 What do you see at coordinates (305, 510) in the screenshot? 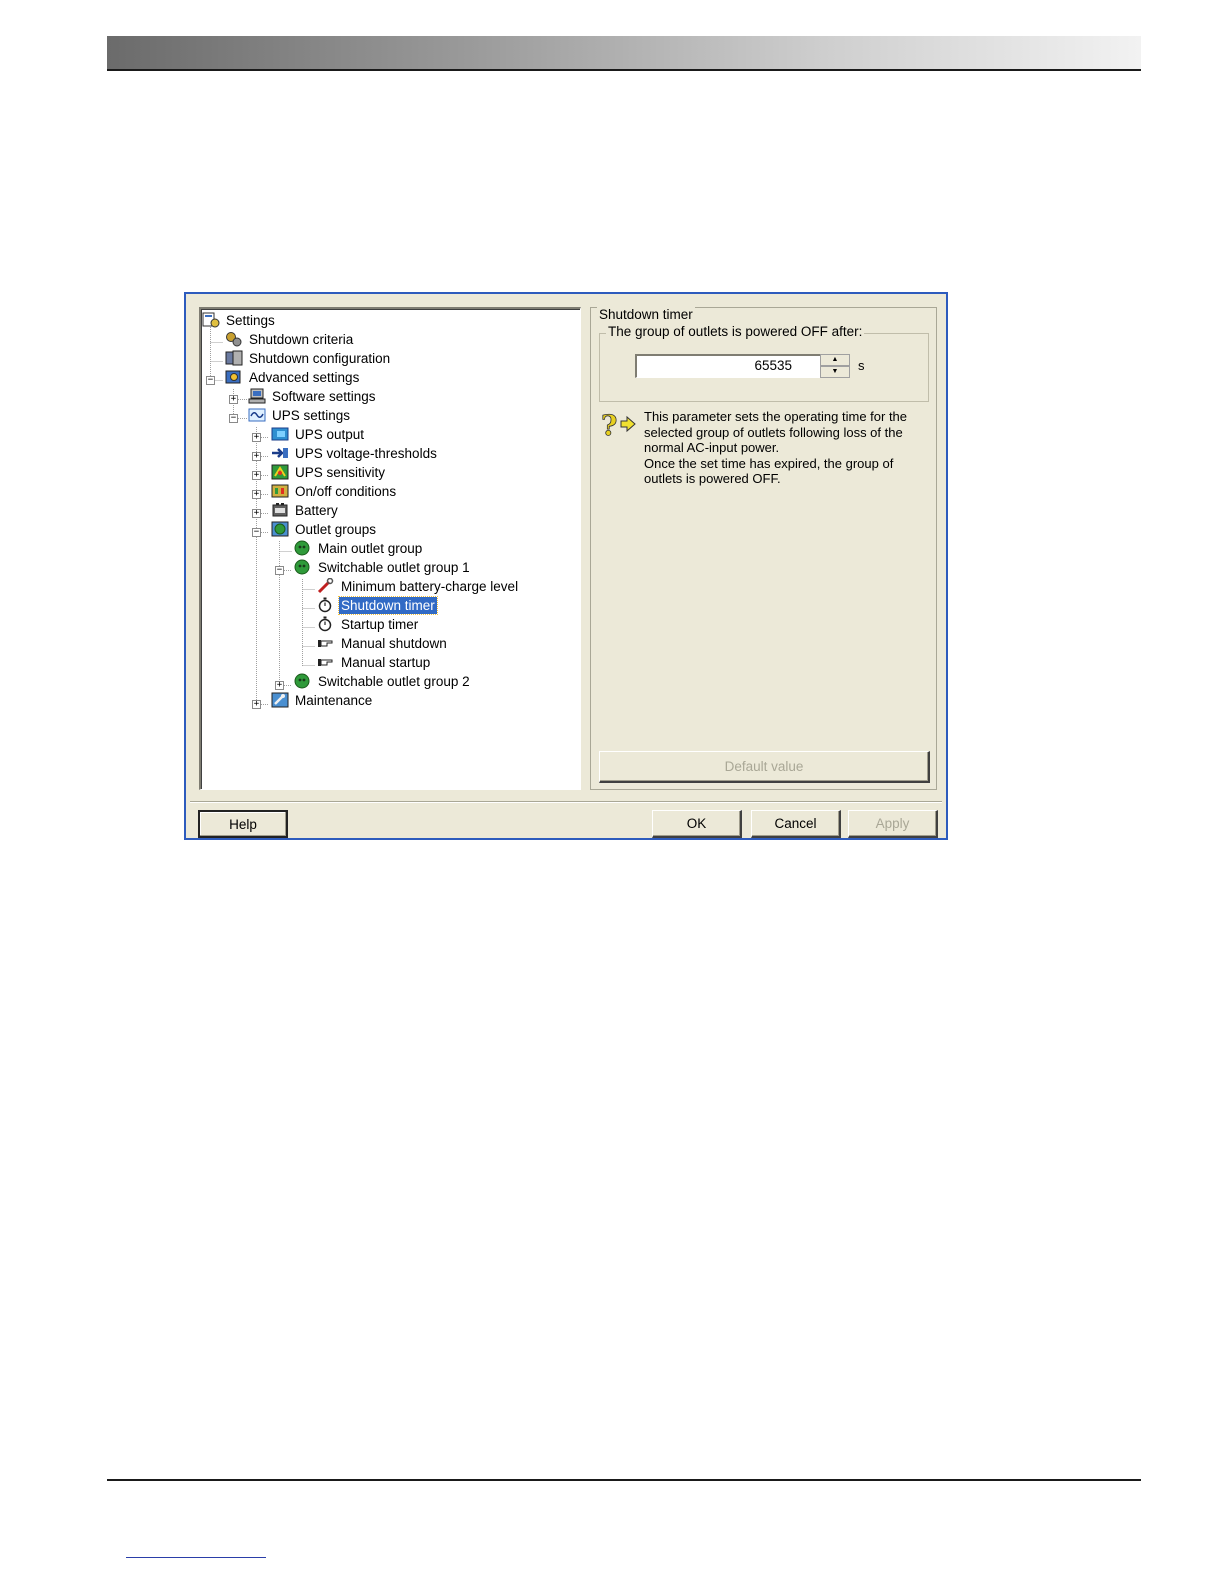
I see `tree-item-battery: Battery` at bounding box center [305, 510].